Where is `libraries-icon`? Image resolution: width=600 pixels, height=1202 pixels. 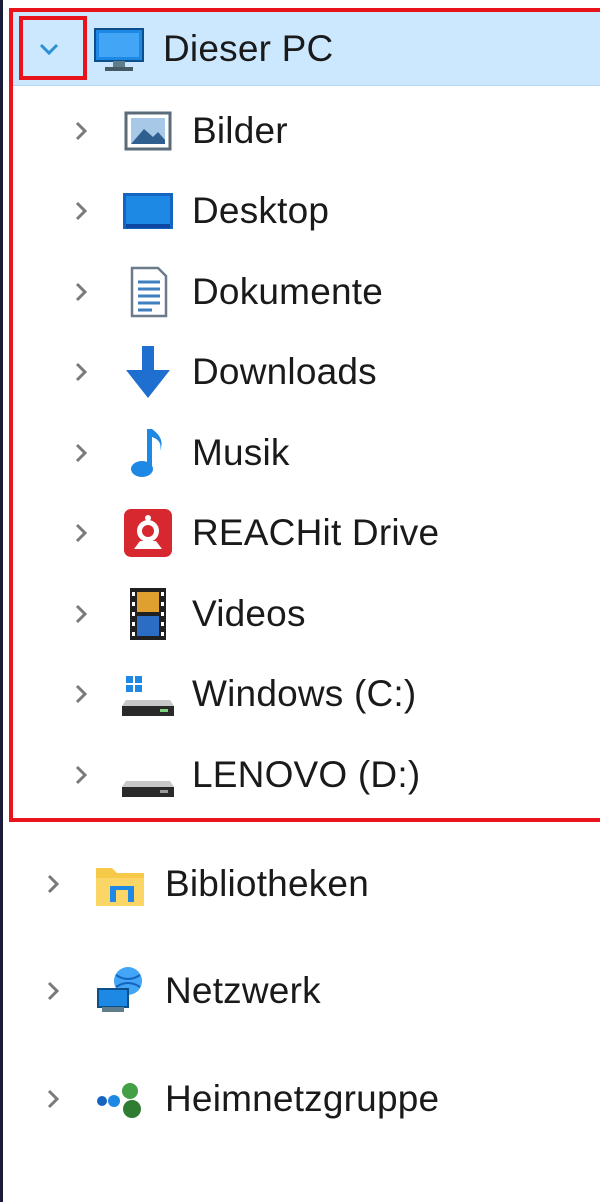
libraries-icon is located at coordinates (120, 884).